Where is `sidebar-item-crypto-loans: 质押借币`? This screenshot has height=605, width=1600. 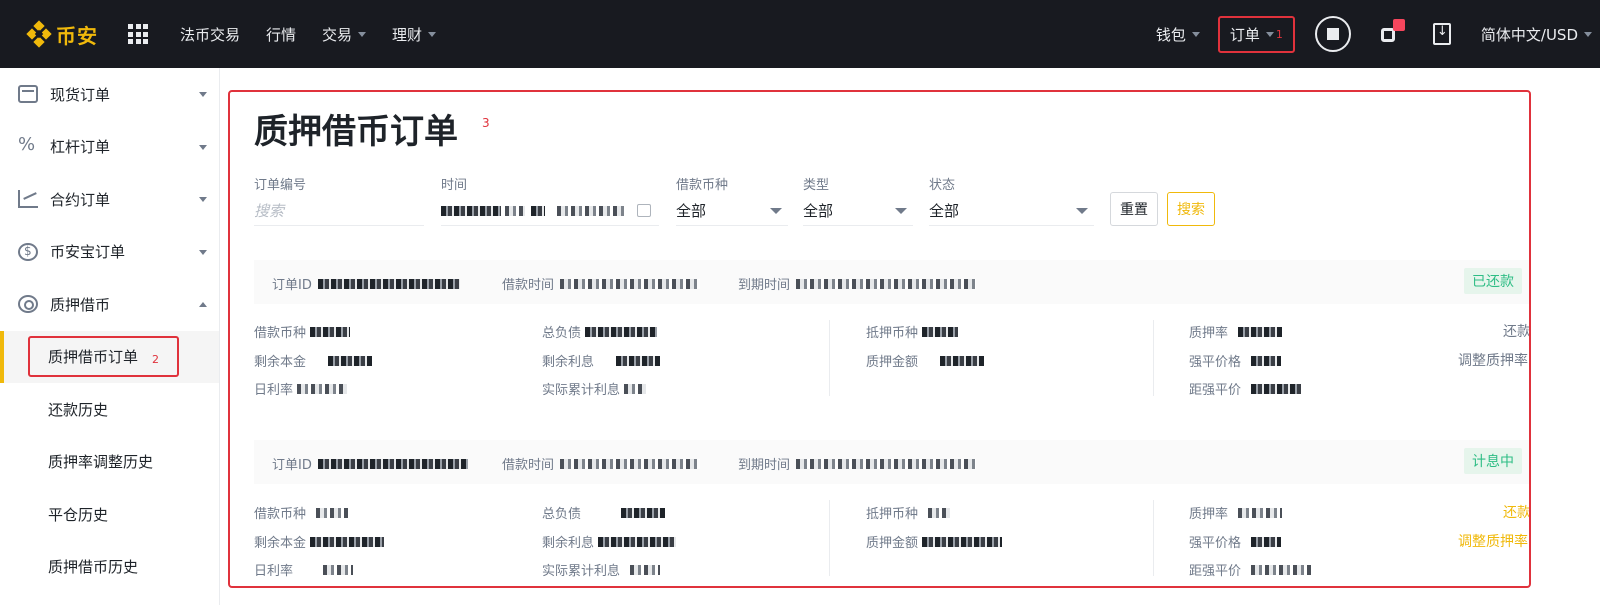
sidebar-item-crypto-loans: 质押借币 is located at coordinates (109, 304).